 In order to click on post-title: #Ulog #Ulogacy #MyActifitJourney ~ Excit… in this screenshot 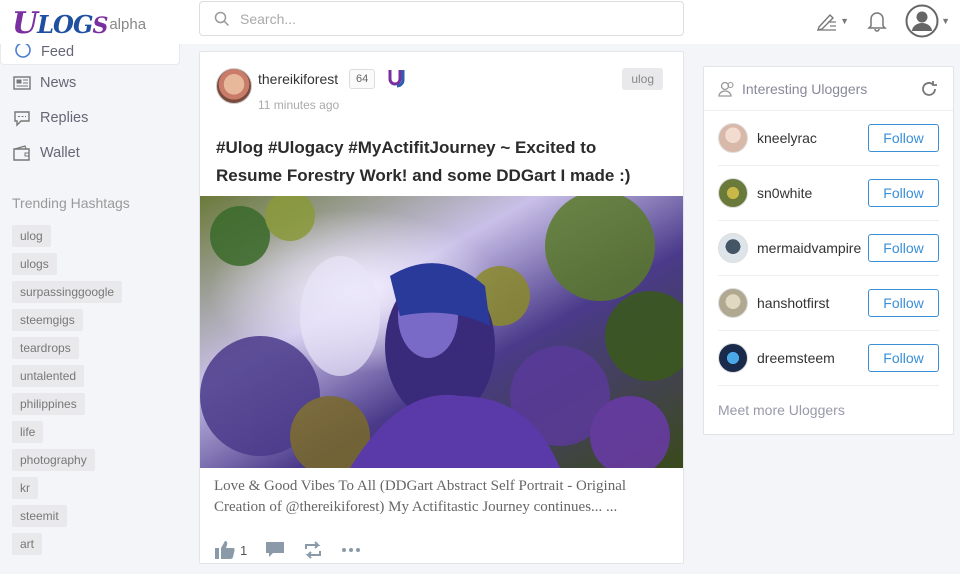, I will do `click(441, 159)`.